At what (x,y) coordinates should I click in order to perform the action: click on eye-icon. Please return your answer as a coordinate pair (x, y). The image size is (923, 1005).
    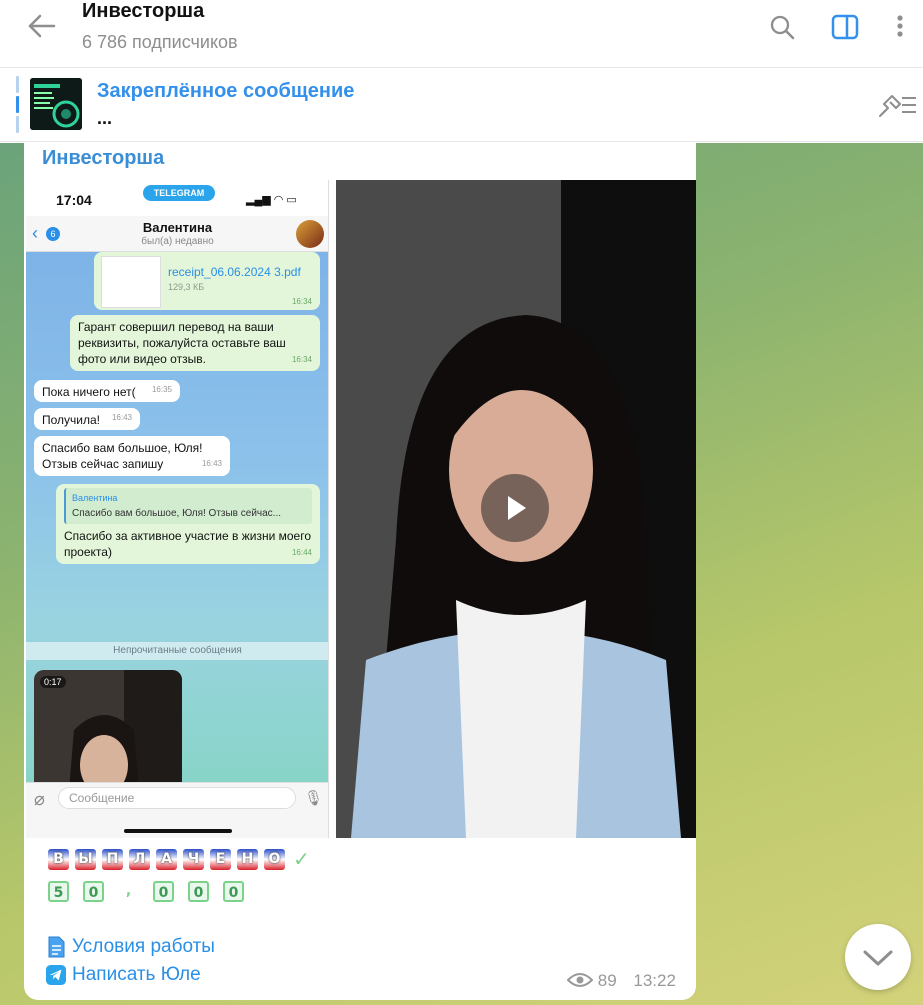
    Looking at the image, I should click on (580, 980).